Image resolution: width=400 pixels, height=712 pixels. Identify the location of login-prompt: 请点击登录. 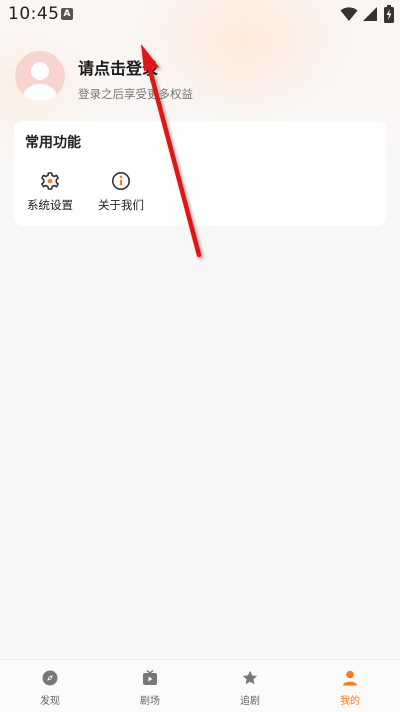
(118, 67).